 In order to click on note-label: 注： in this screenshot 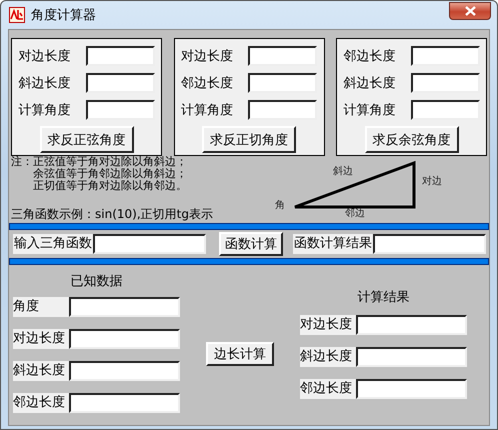, I will do `click(22, 163)`.